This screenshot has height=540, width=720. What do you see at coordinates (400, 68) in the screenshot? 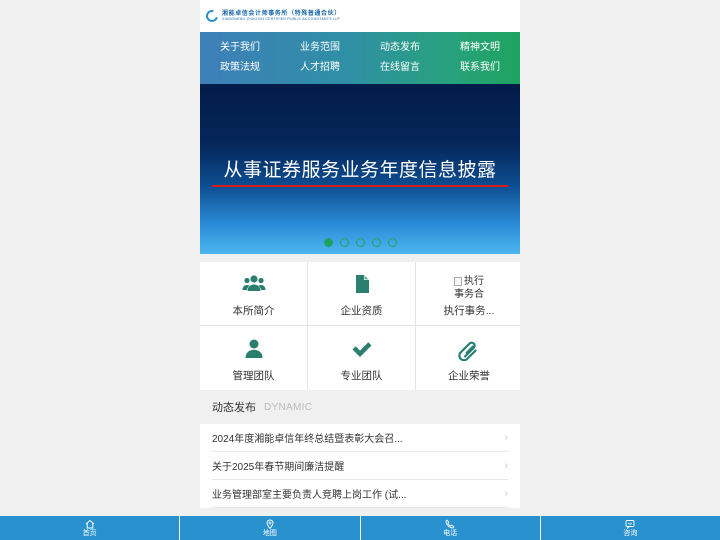
I see `nav-item-message: 在线留言` at bounding box center [400, 68].